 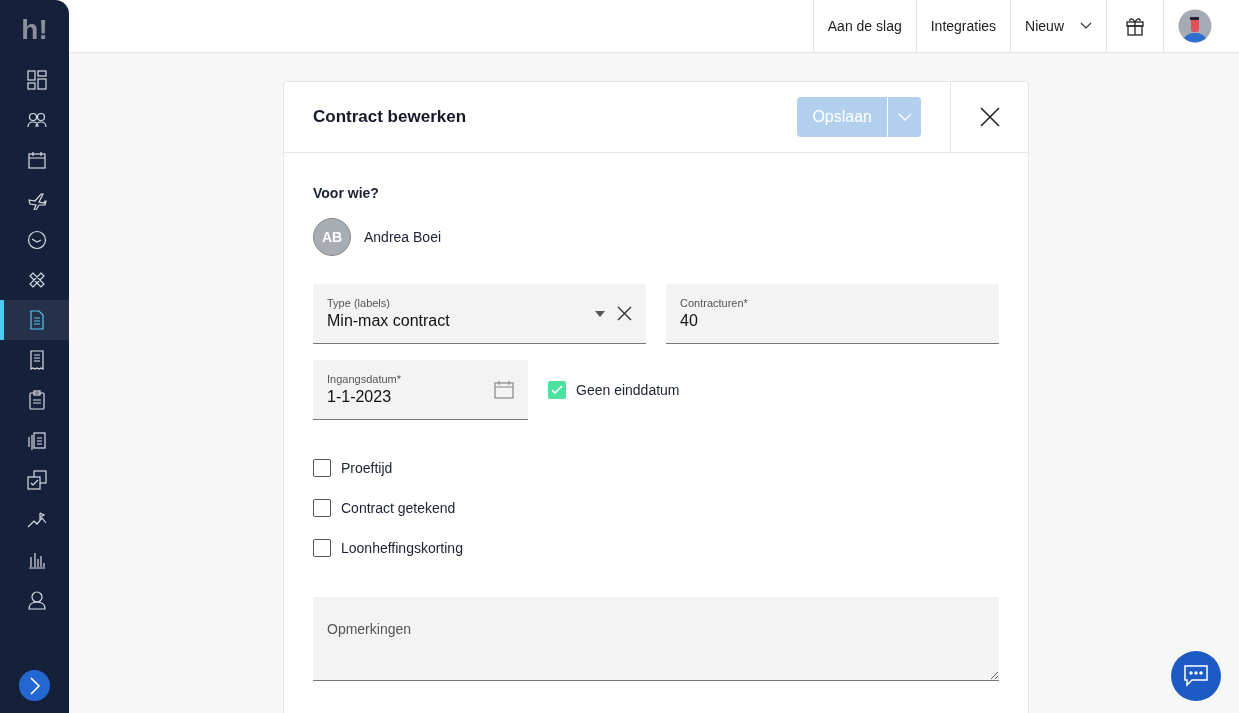 I want to click on new-dropdown: Nieuw, so click(x=1058, y=26).